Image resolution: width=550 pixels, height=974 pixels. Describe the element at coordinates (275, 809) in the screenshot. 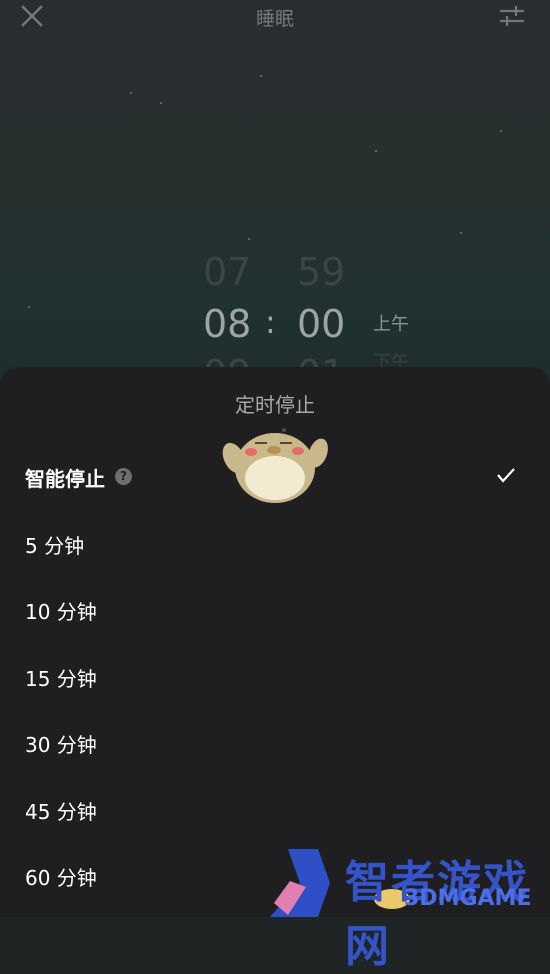

I see `option-45-min: 45 分钟` at that location.